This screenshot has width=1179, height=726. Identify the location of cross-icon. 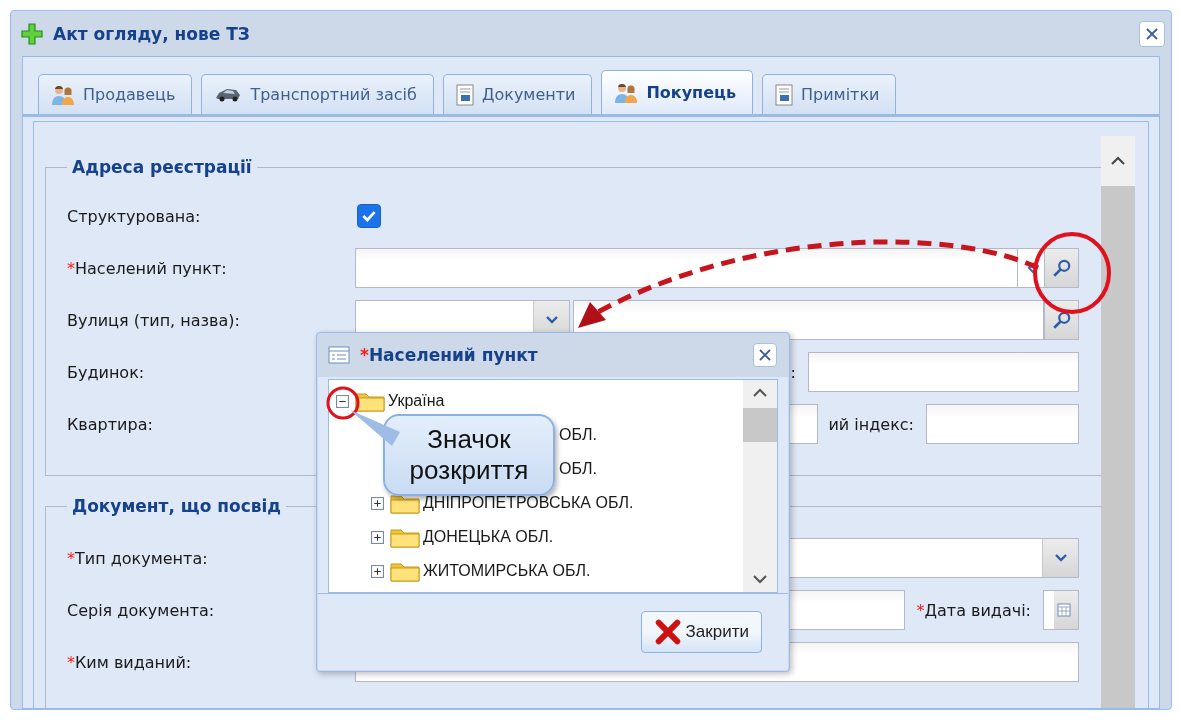
(667, 632).